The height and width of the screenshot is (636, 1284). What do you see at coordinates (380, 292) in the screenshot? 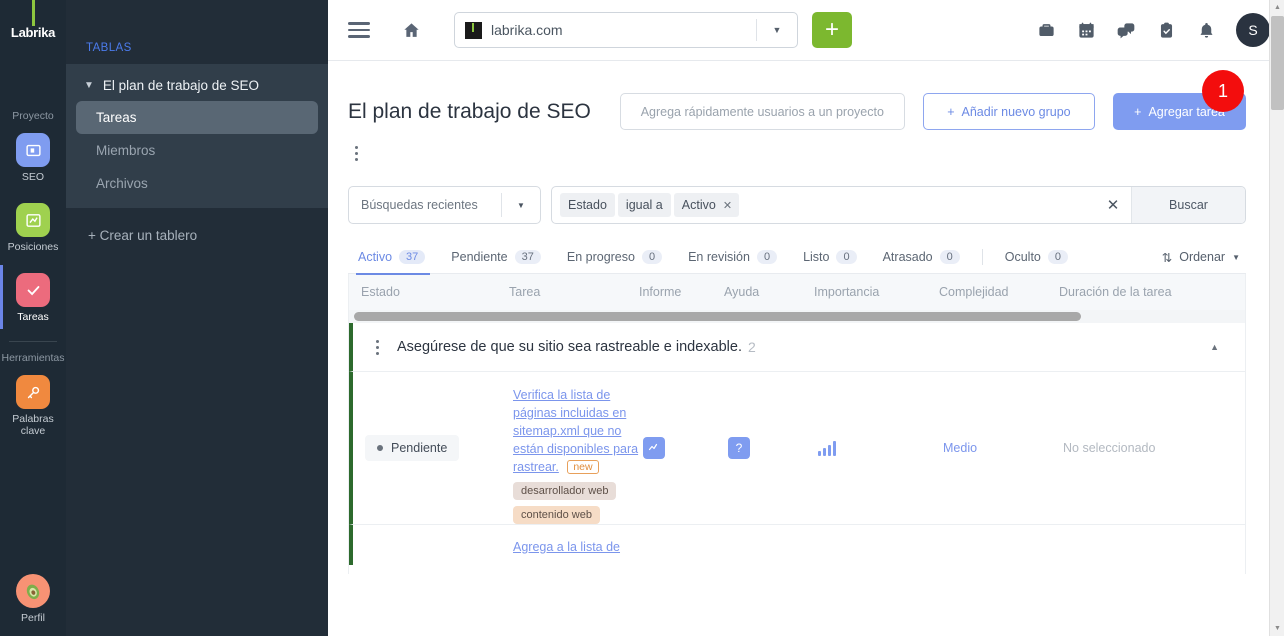
I see `column-header-estado: Estado` at bounding box center [380, 292].